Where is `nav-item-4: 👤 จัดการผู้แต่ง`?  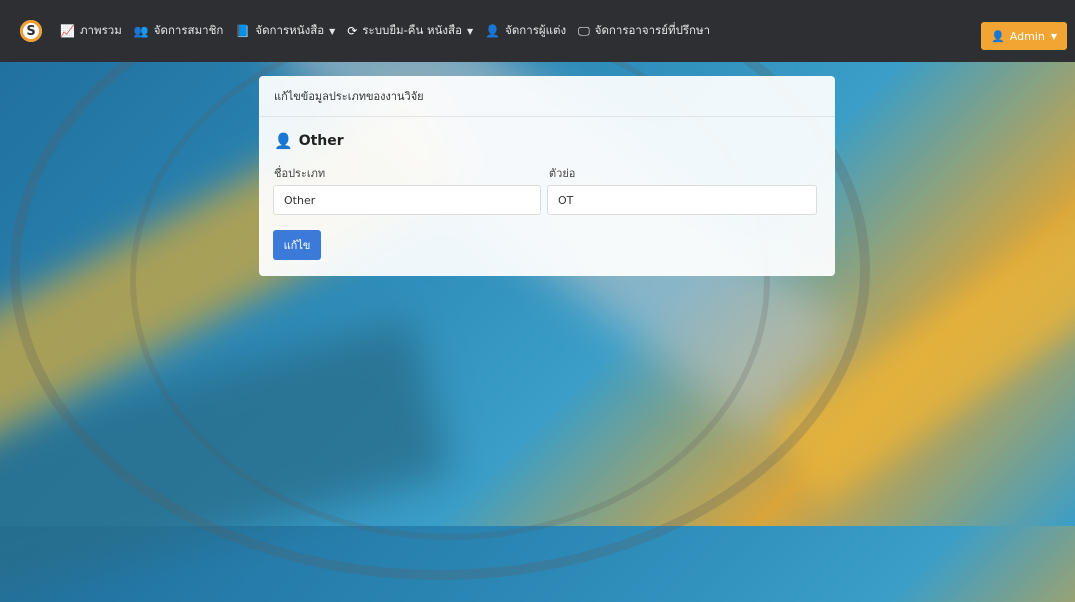 nav-item-4: 👤 จัดการผู้แต่ง is located at coordinates (525, 31).